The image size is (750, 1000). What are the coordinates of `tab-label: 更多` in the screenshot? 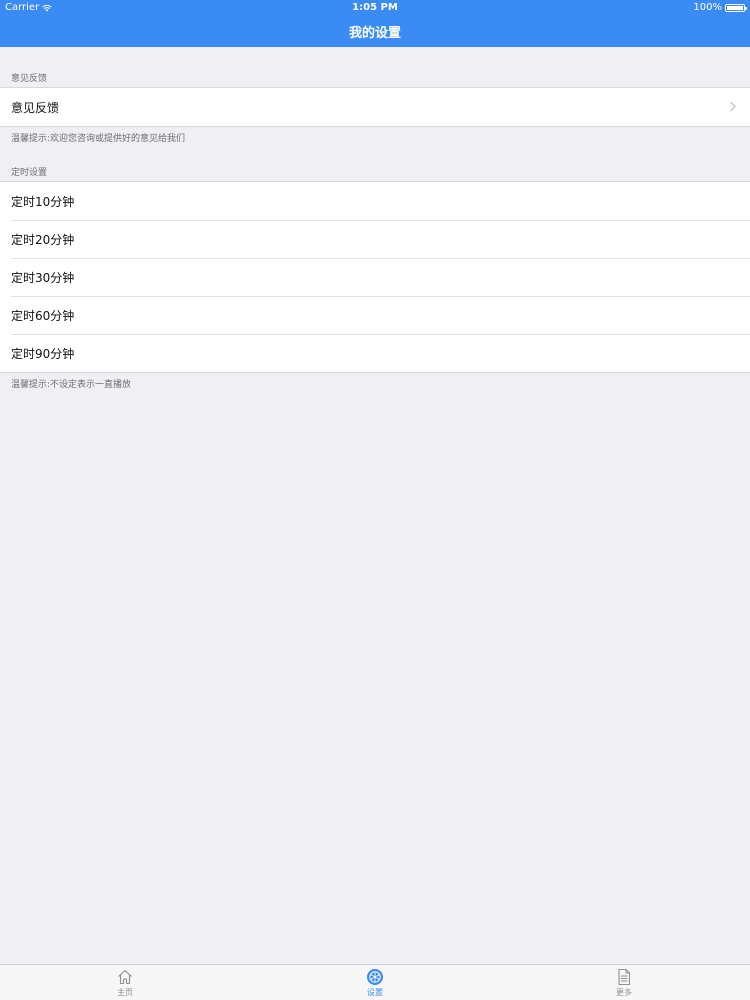 It's located at (624, 992).